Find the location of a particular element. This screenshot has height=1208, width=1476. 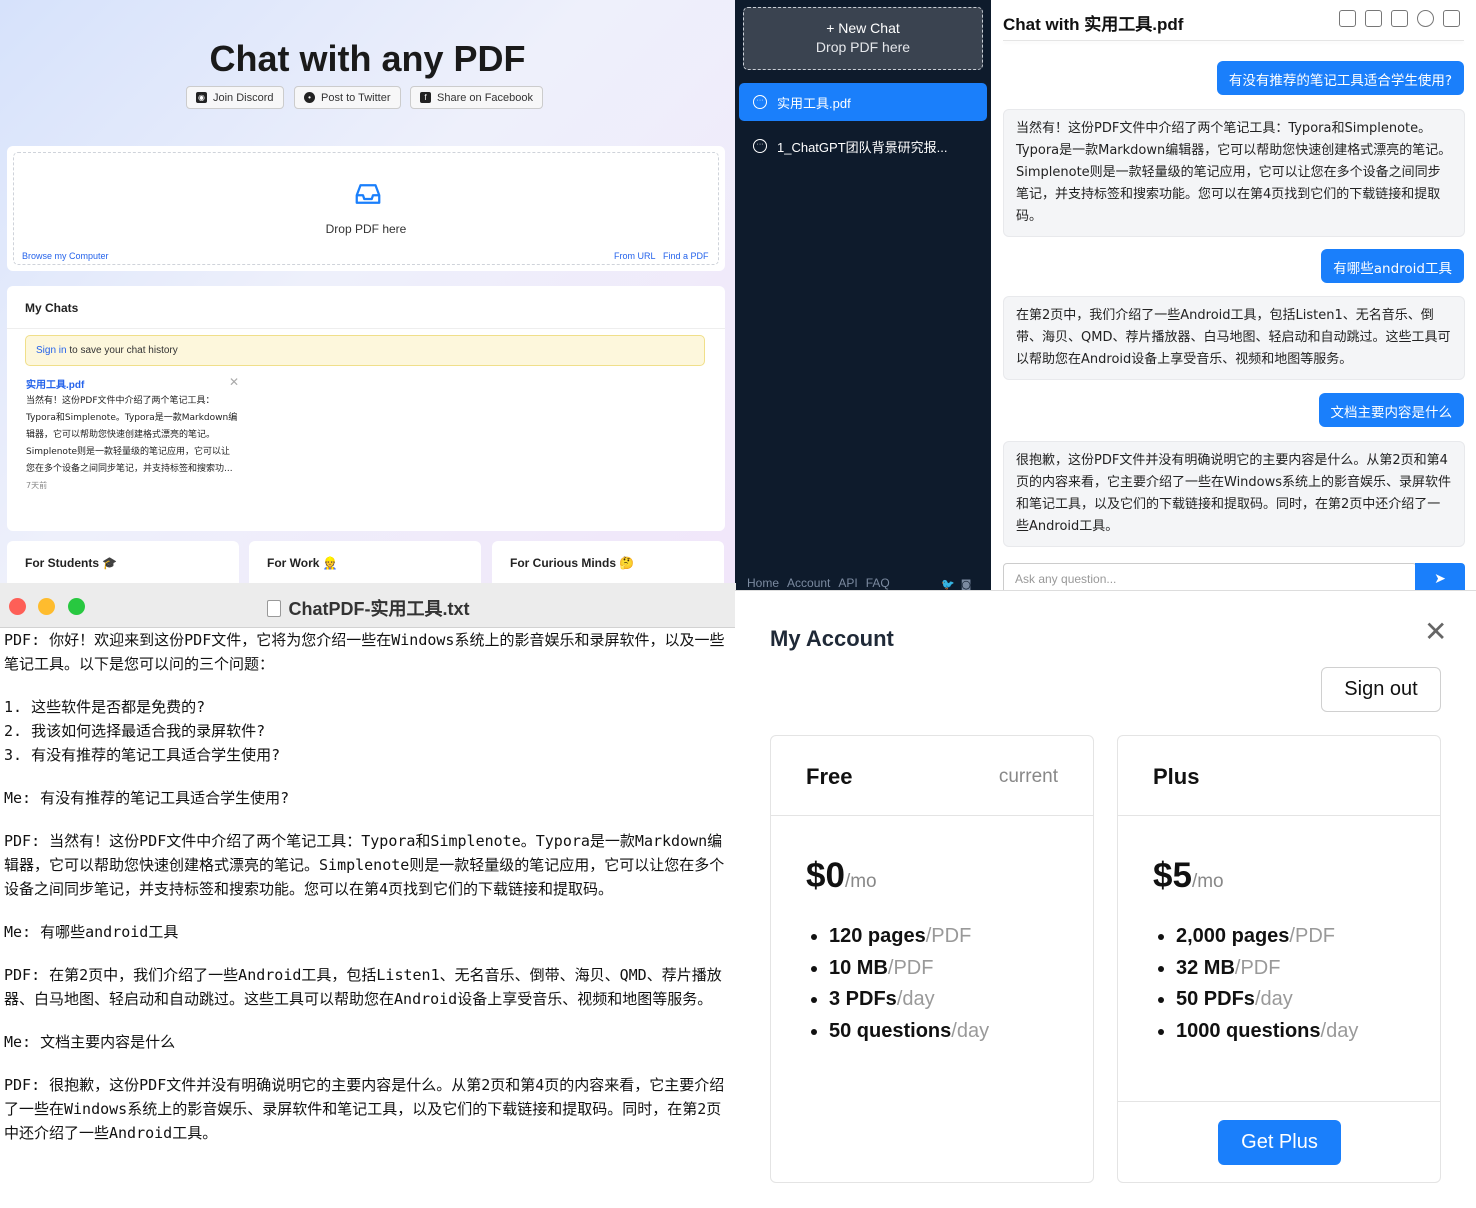

account-title: My Account is located at coordinates (832, 638).